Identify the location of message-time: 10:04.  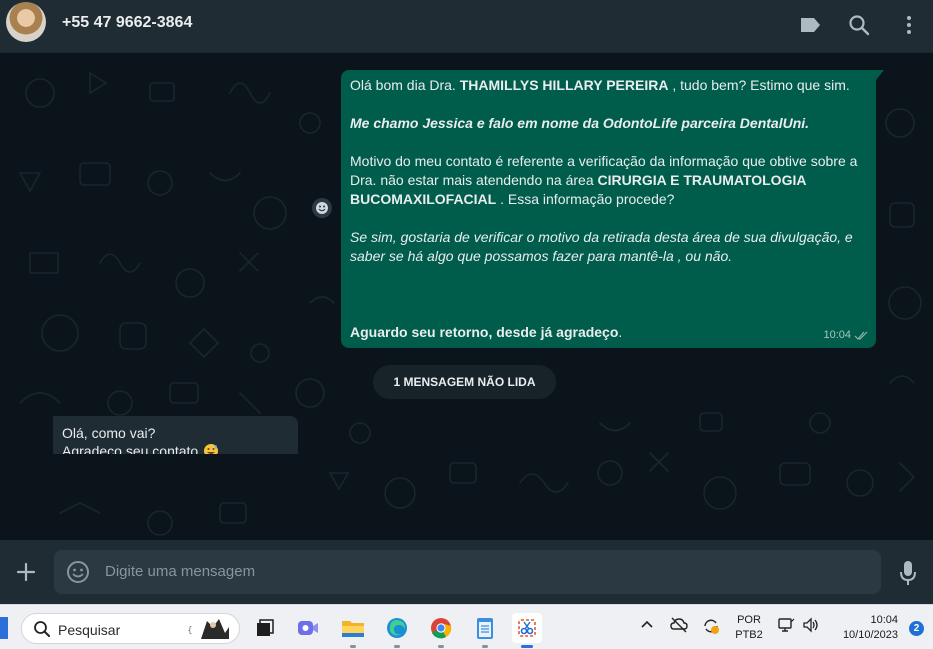
(837, 335).